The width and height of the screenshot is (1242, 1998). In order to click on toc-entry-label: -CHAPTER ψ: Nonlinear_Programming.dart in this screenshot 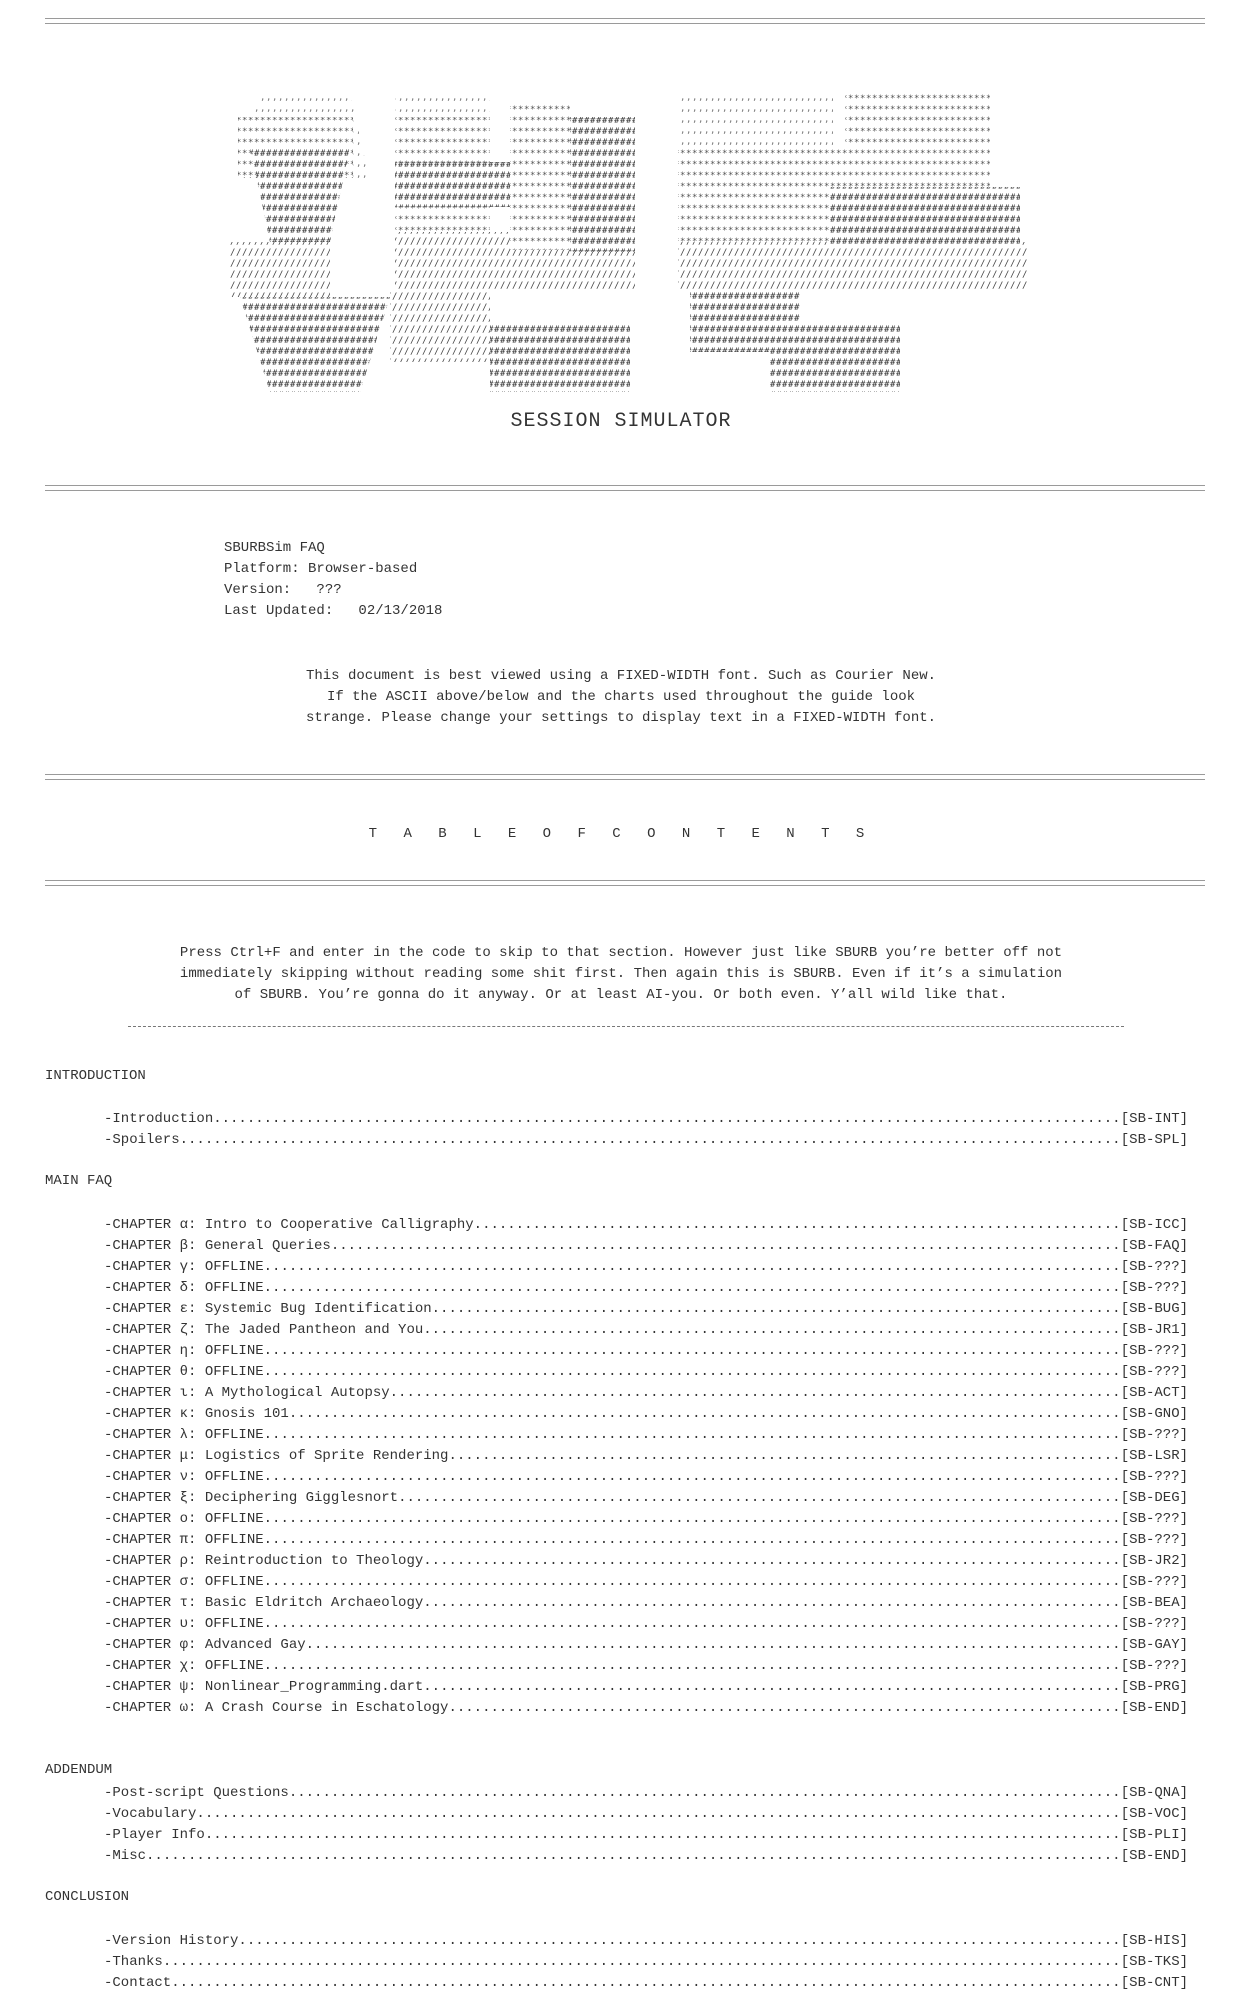, I will do `click(264, 1687)`.